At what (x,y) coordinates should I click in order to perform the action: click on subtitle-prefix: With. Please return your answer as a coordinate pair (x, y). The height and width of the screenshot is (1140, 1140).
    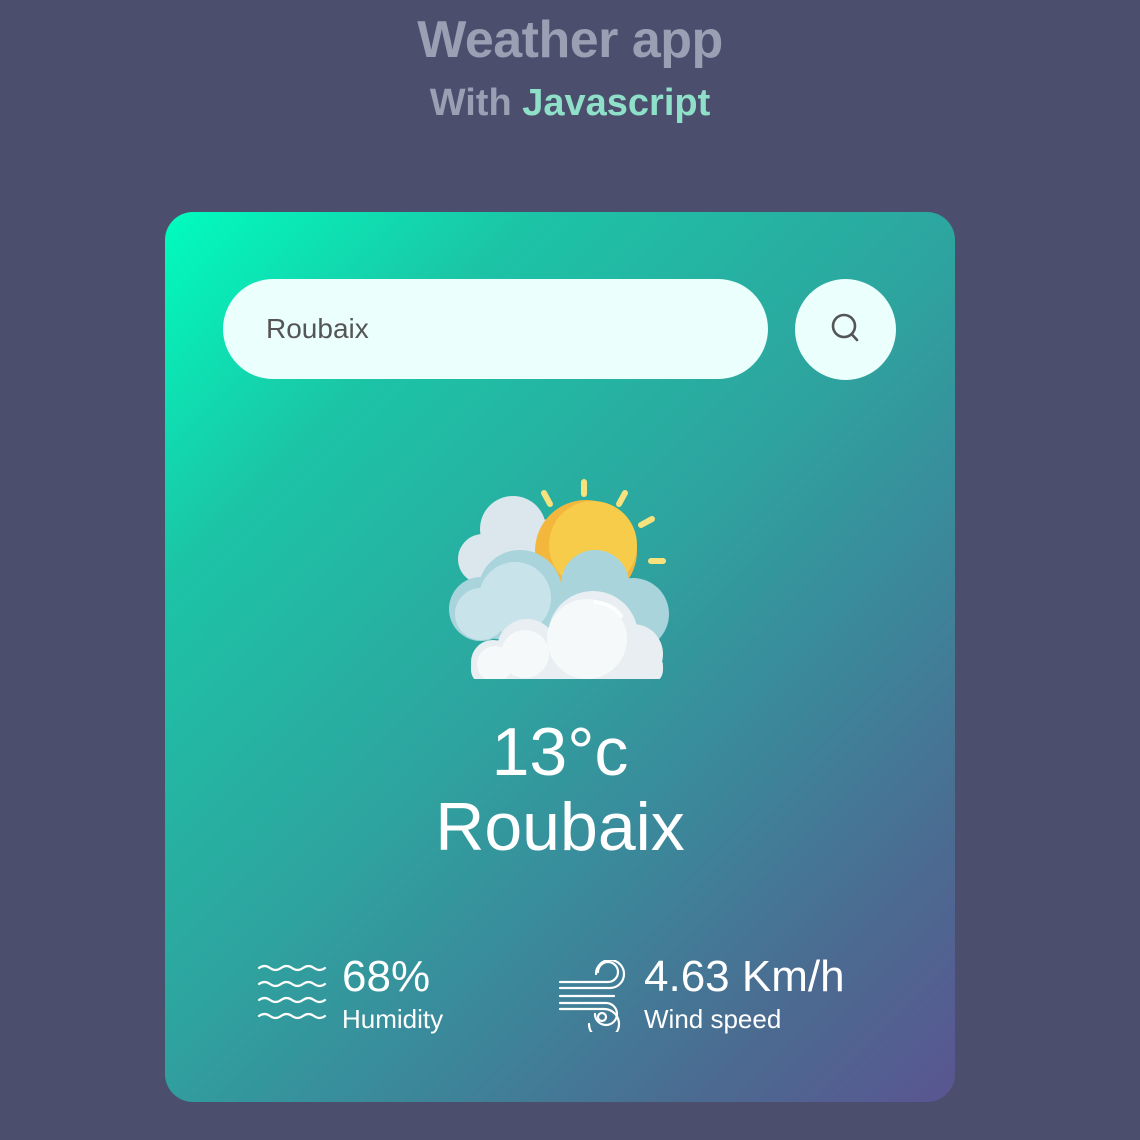
    Looking at the image, I should click on (470, 103).